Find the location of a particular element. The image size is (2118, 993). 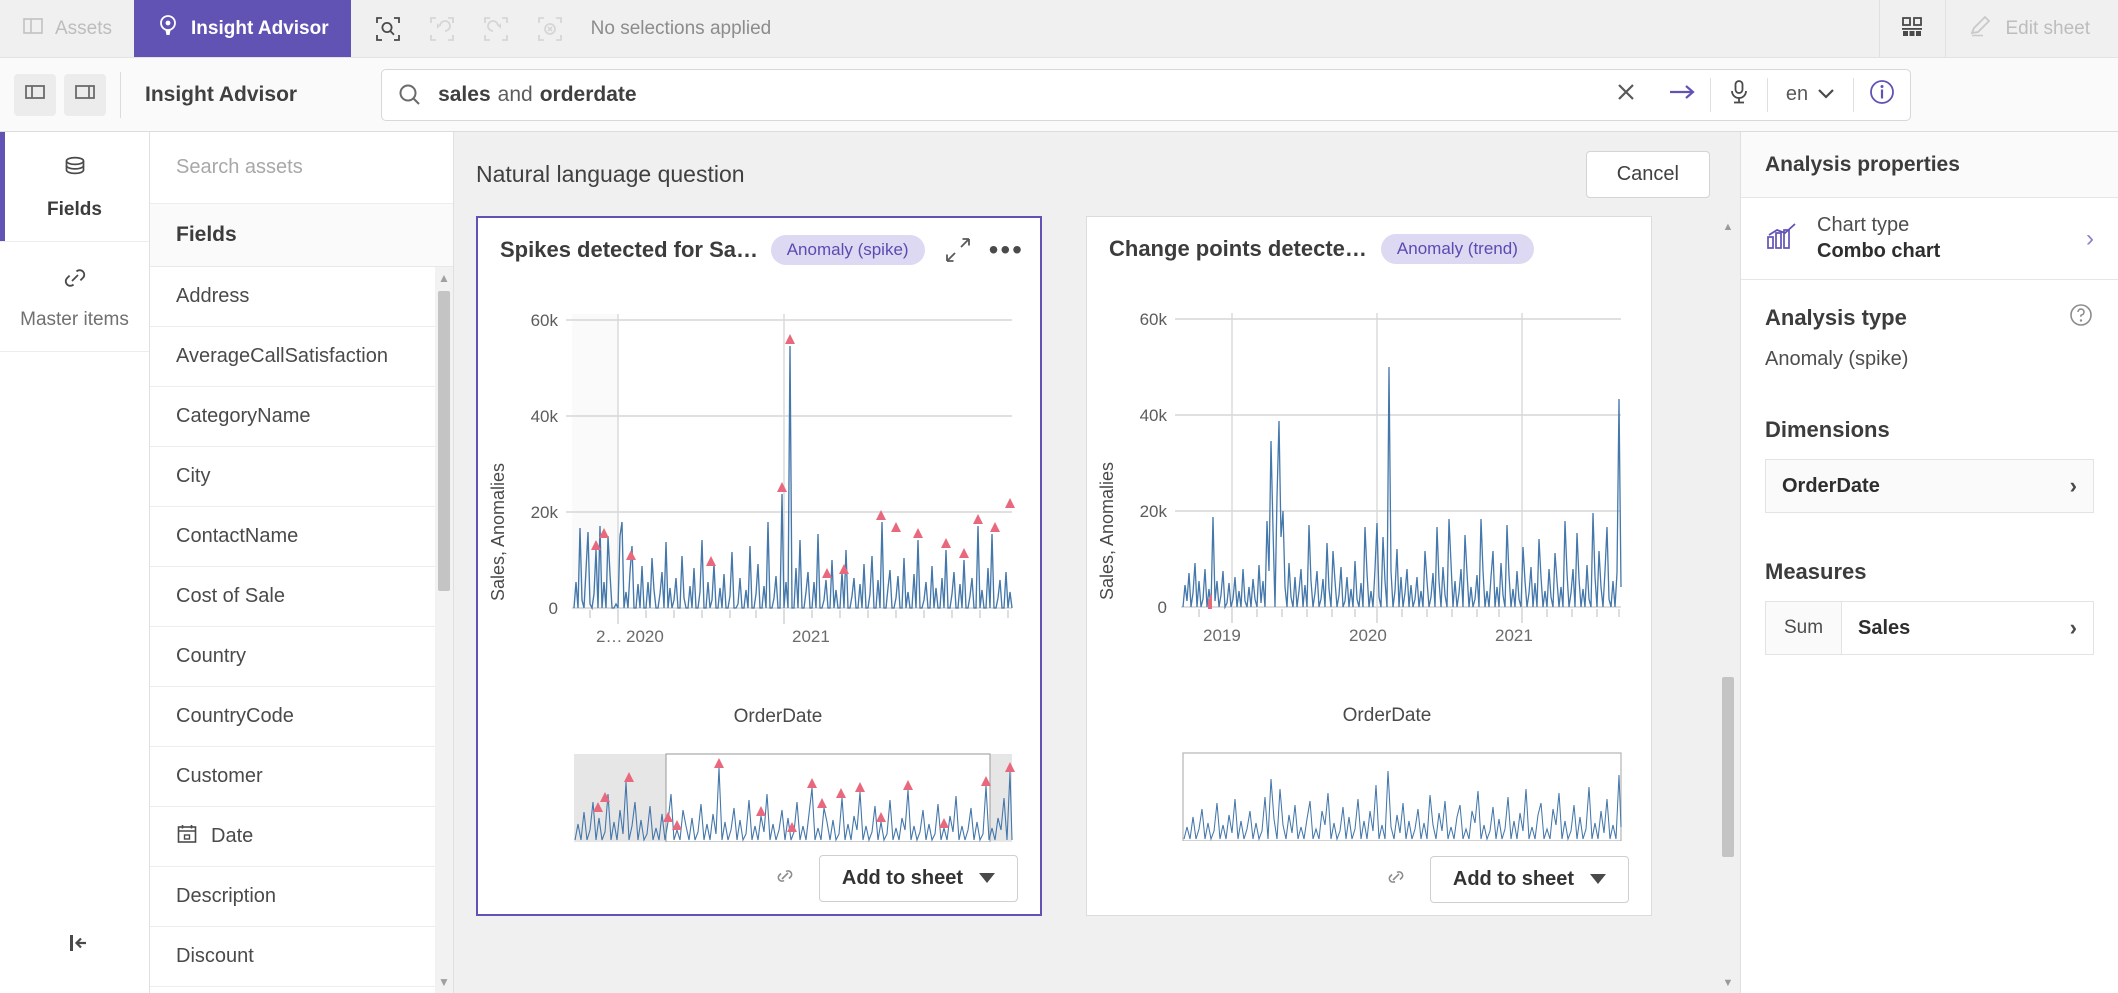

status-badge: Anomaly (spike) is located at coordinates (847, 250).